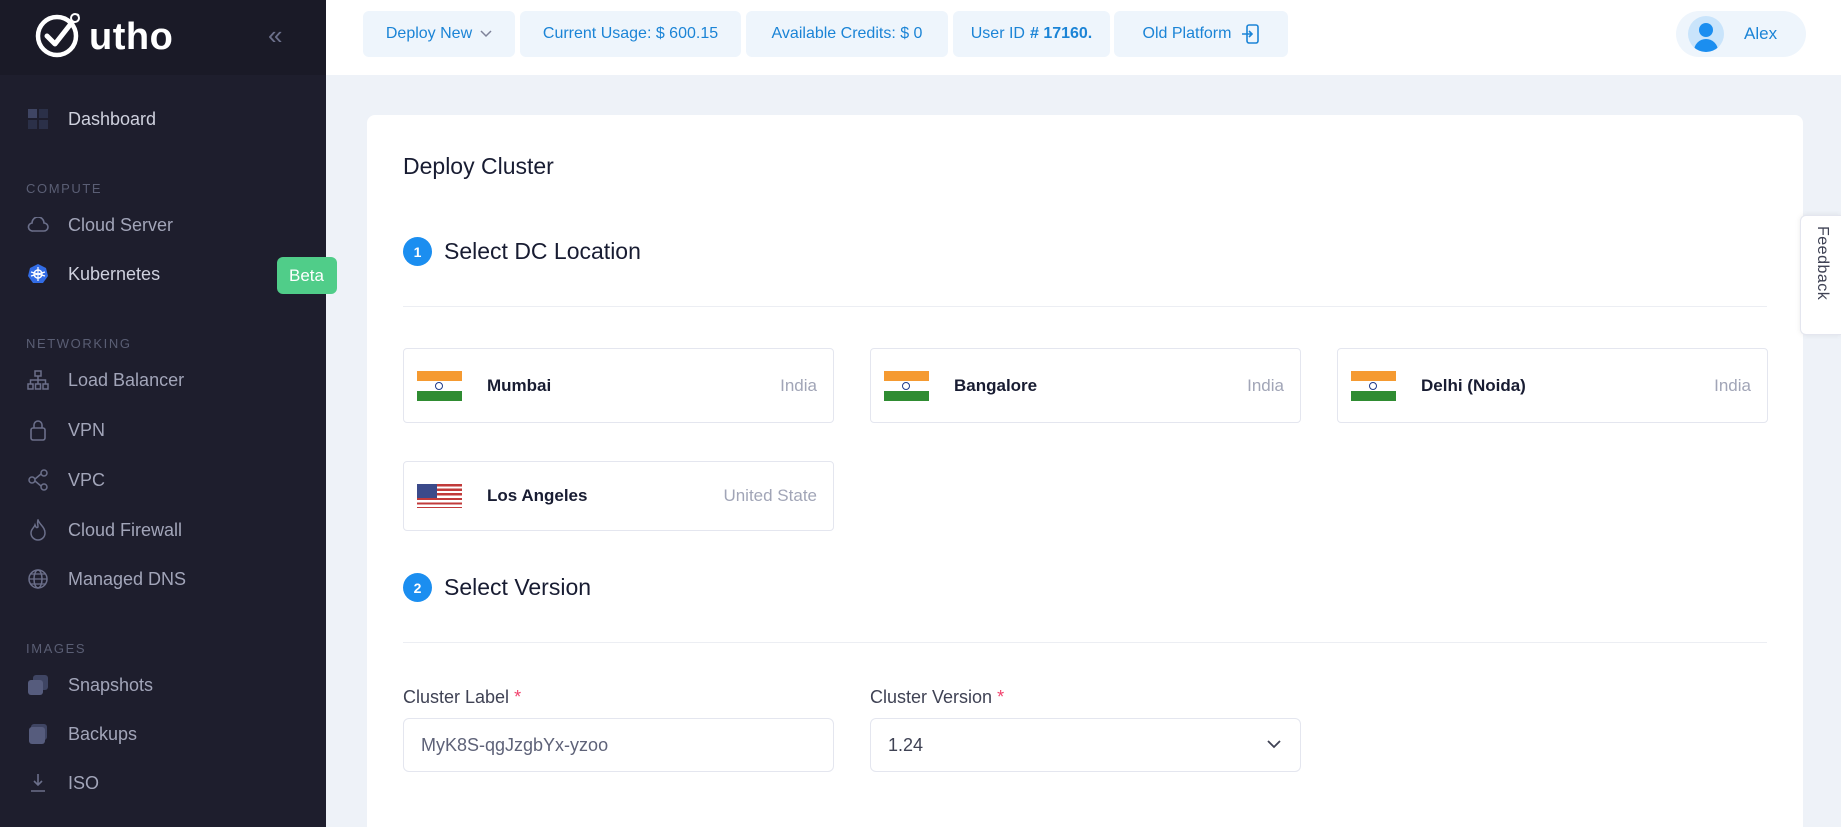  What do you see at coordinates (38, 579) in the screenshot?
I see `globe-icon` at bounding box center [38, 579].